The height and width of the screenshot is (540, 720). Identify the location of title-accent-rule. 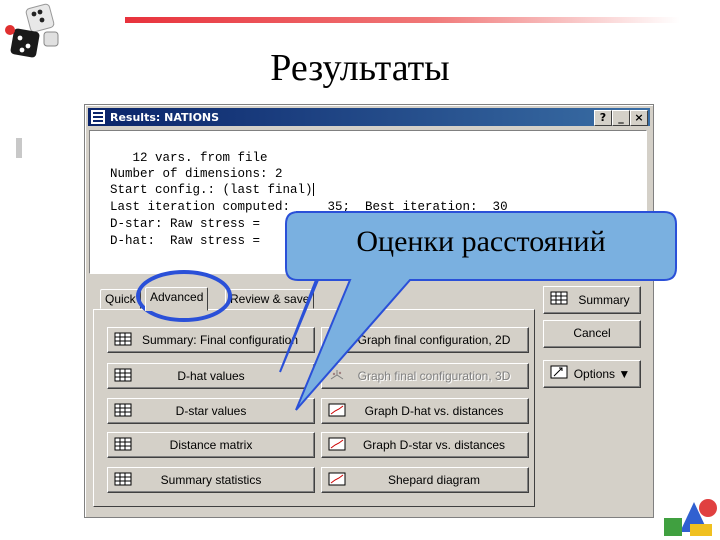
(402, 20).